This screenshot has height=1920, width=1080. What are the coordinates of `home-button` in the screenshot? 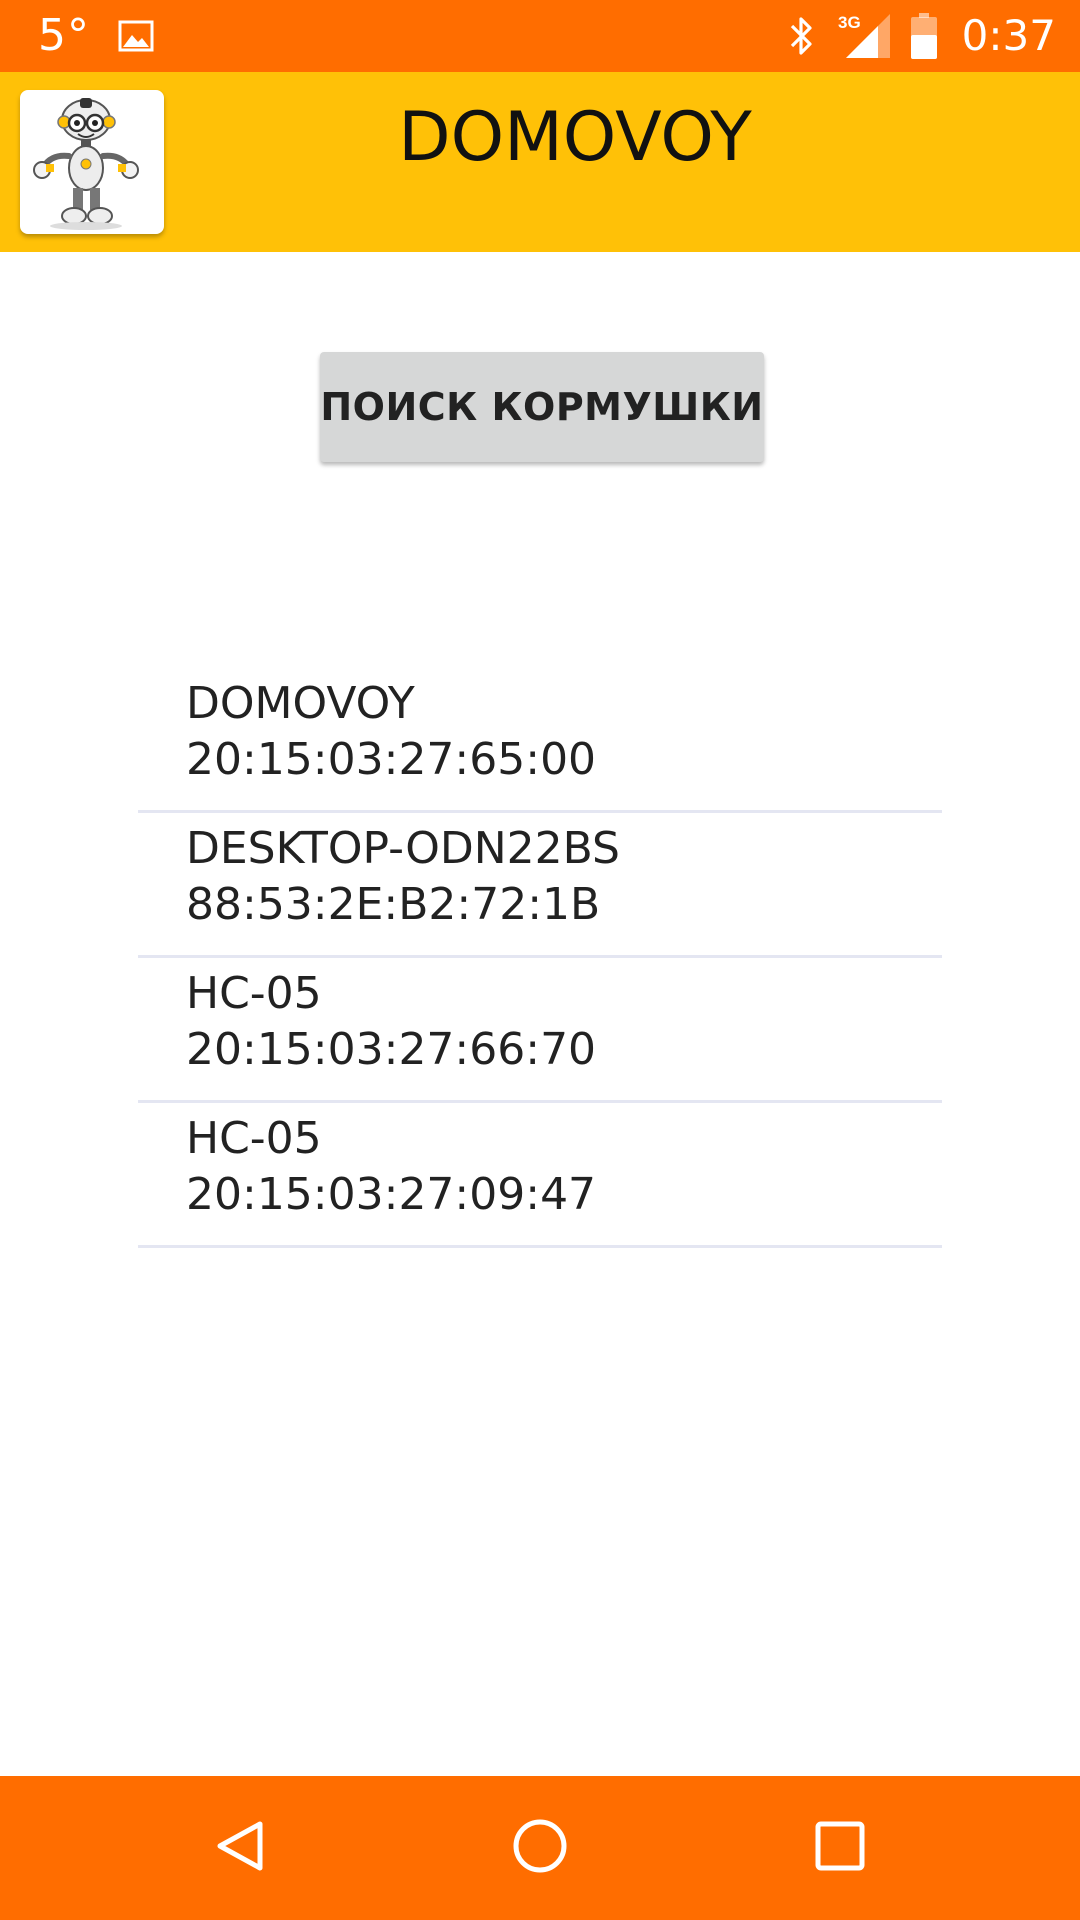 It's located at (540, 1848).